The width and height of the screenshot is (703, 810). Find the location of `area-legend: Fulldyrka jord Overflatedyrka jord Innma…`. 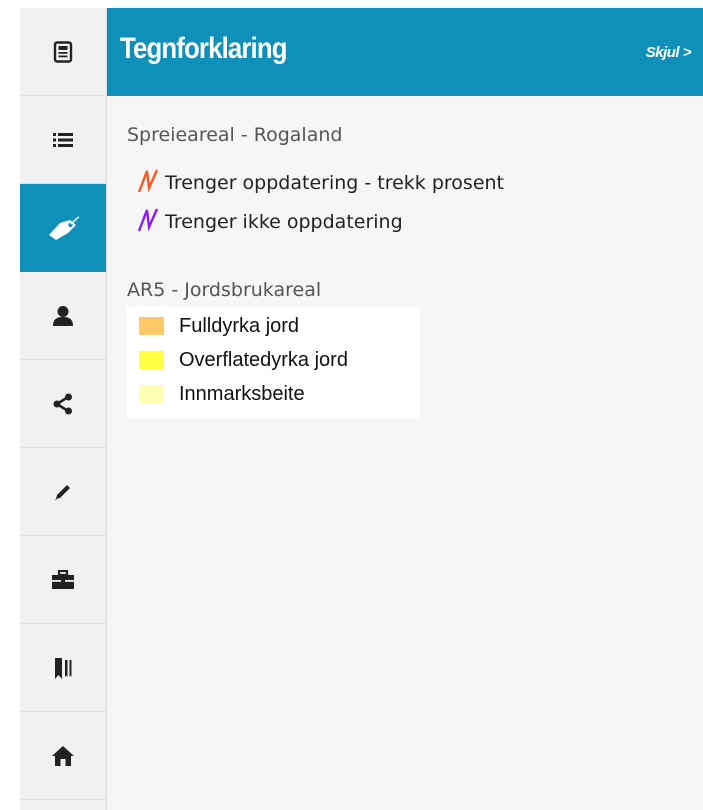

area-legend: Fulldyrka jord Overflatedyrka jord Innma… is located at coordinates (273, 362).